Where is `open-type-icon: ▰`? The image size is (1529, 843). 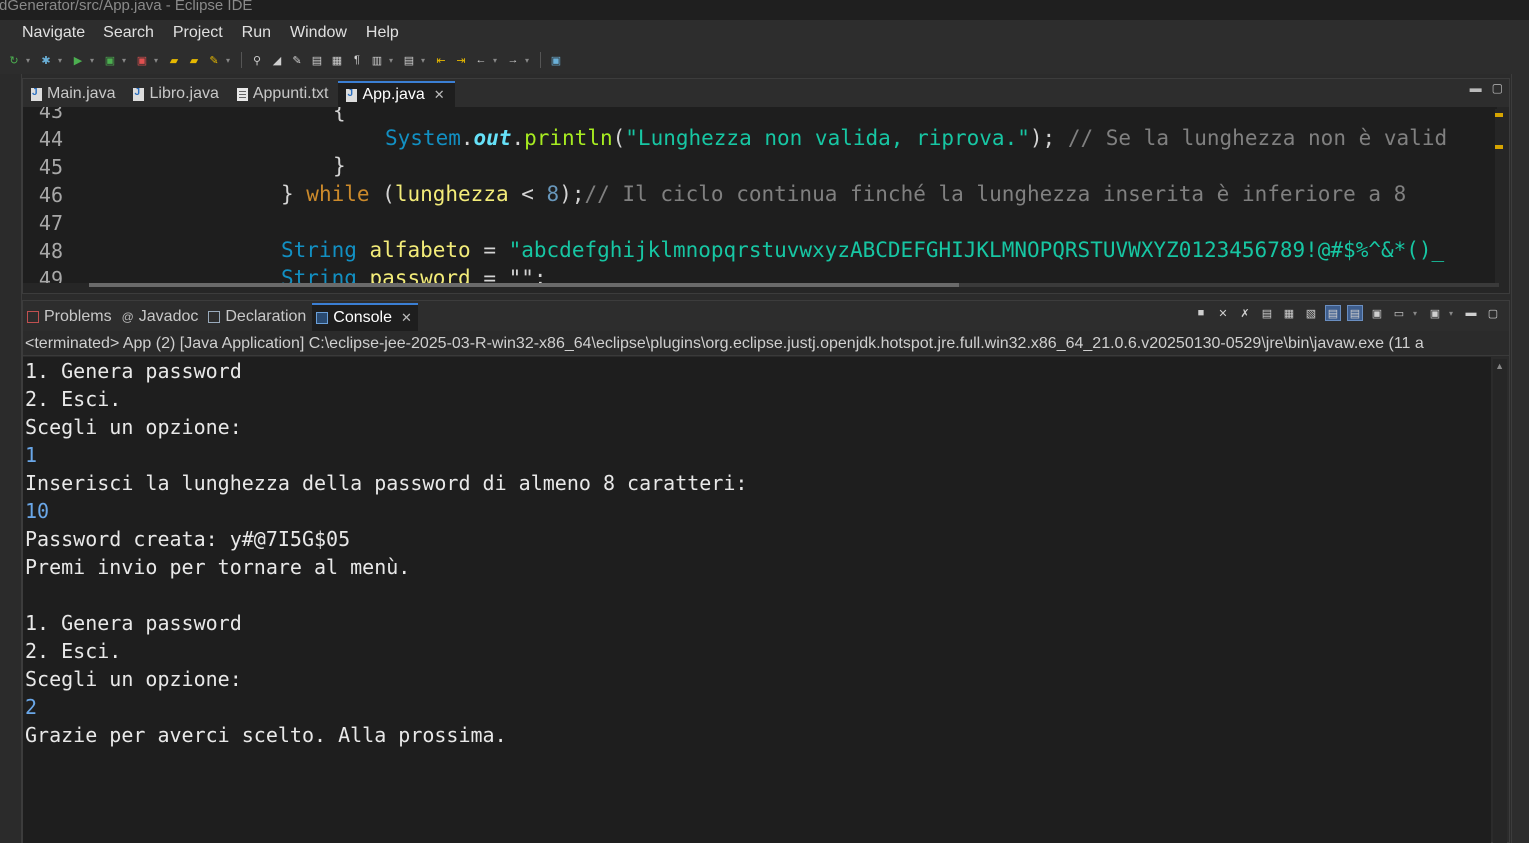 open-type-icon: ▰ is located at coordinates (194, 60).